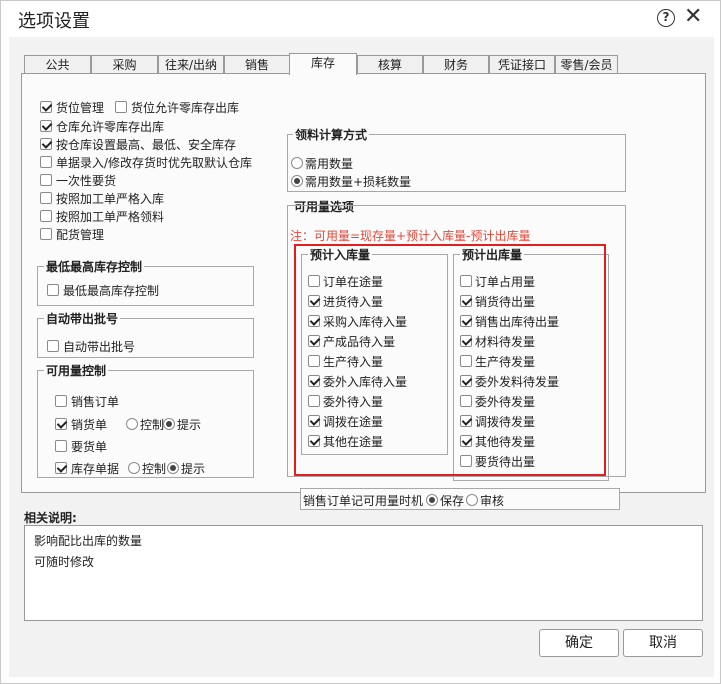  I want to click on default-warehouse-label: 单据录入/修改存货时优先取默认仓库, so click(154, 163).